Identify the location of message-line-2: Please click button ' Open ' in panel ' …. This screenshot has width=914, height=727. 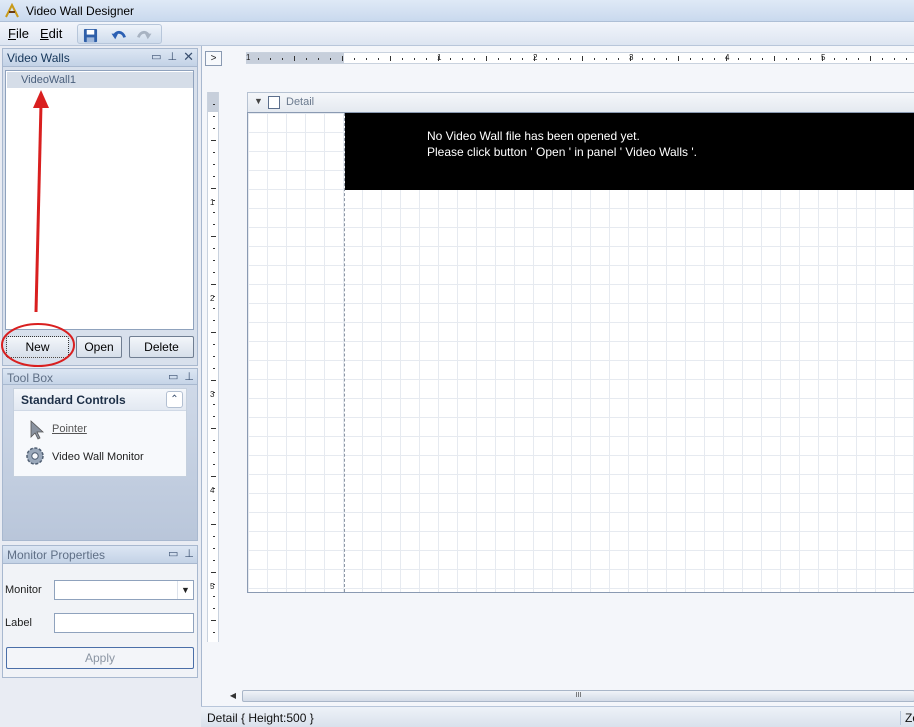
(562, 152).